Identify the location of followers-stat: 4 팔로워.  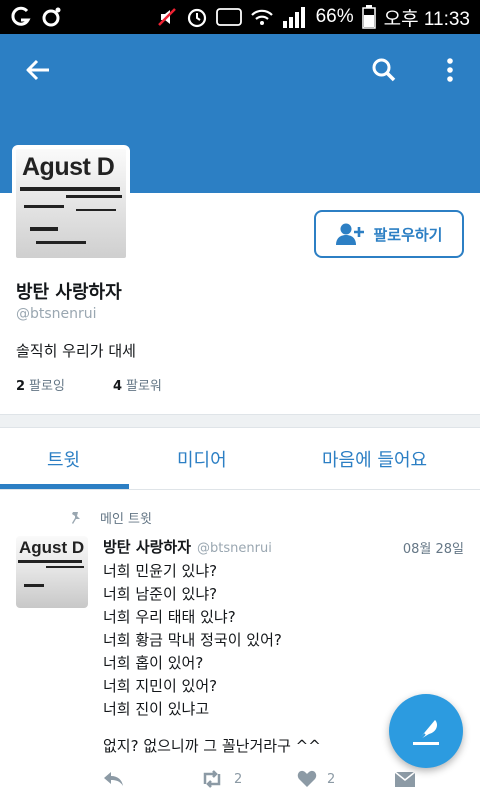
(137, 384).